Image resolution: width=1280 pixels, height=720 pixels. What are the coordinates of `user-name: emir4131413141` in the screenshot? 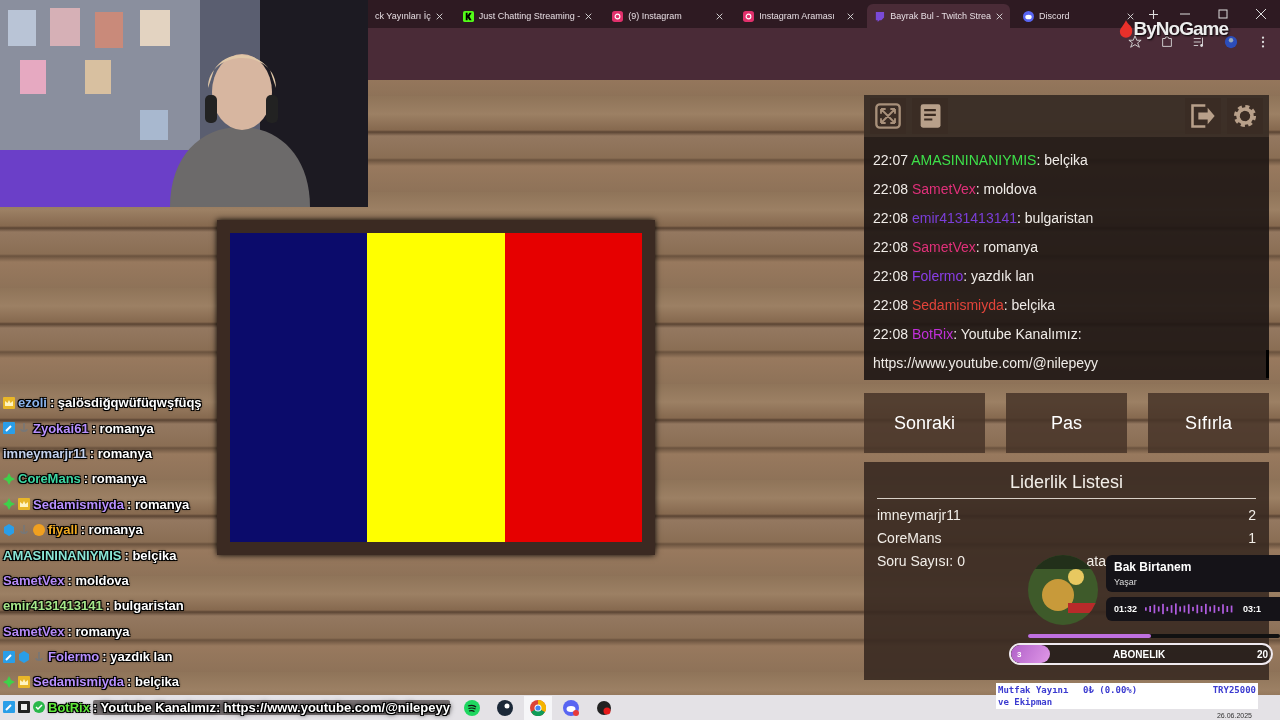 It's located at (53, 606).